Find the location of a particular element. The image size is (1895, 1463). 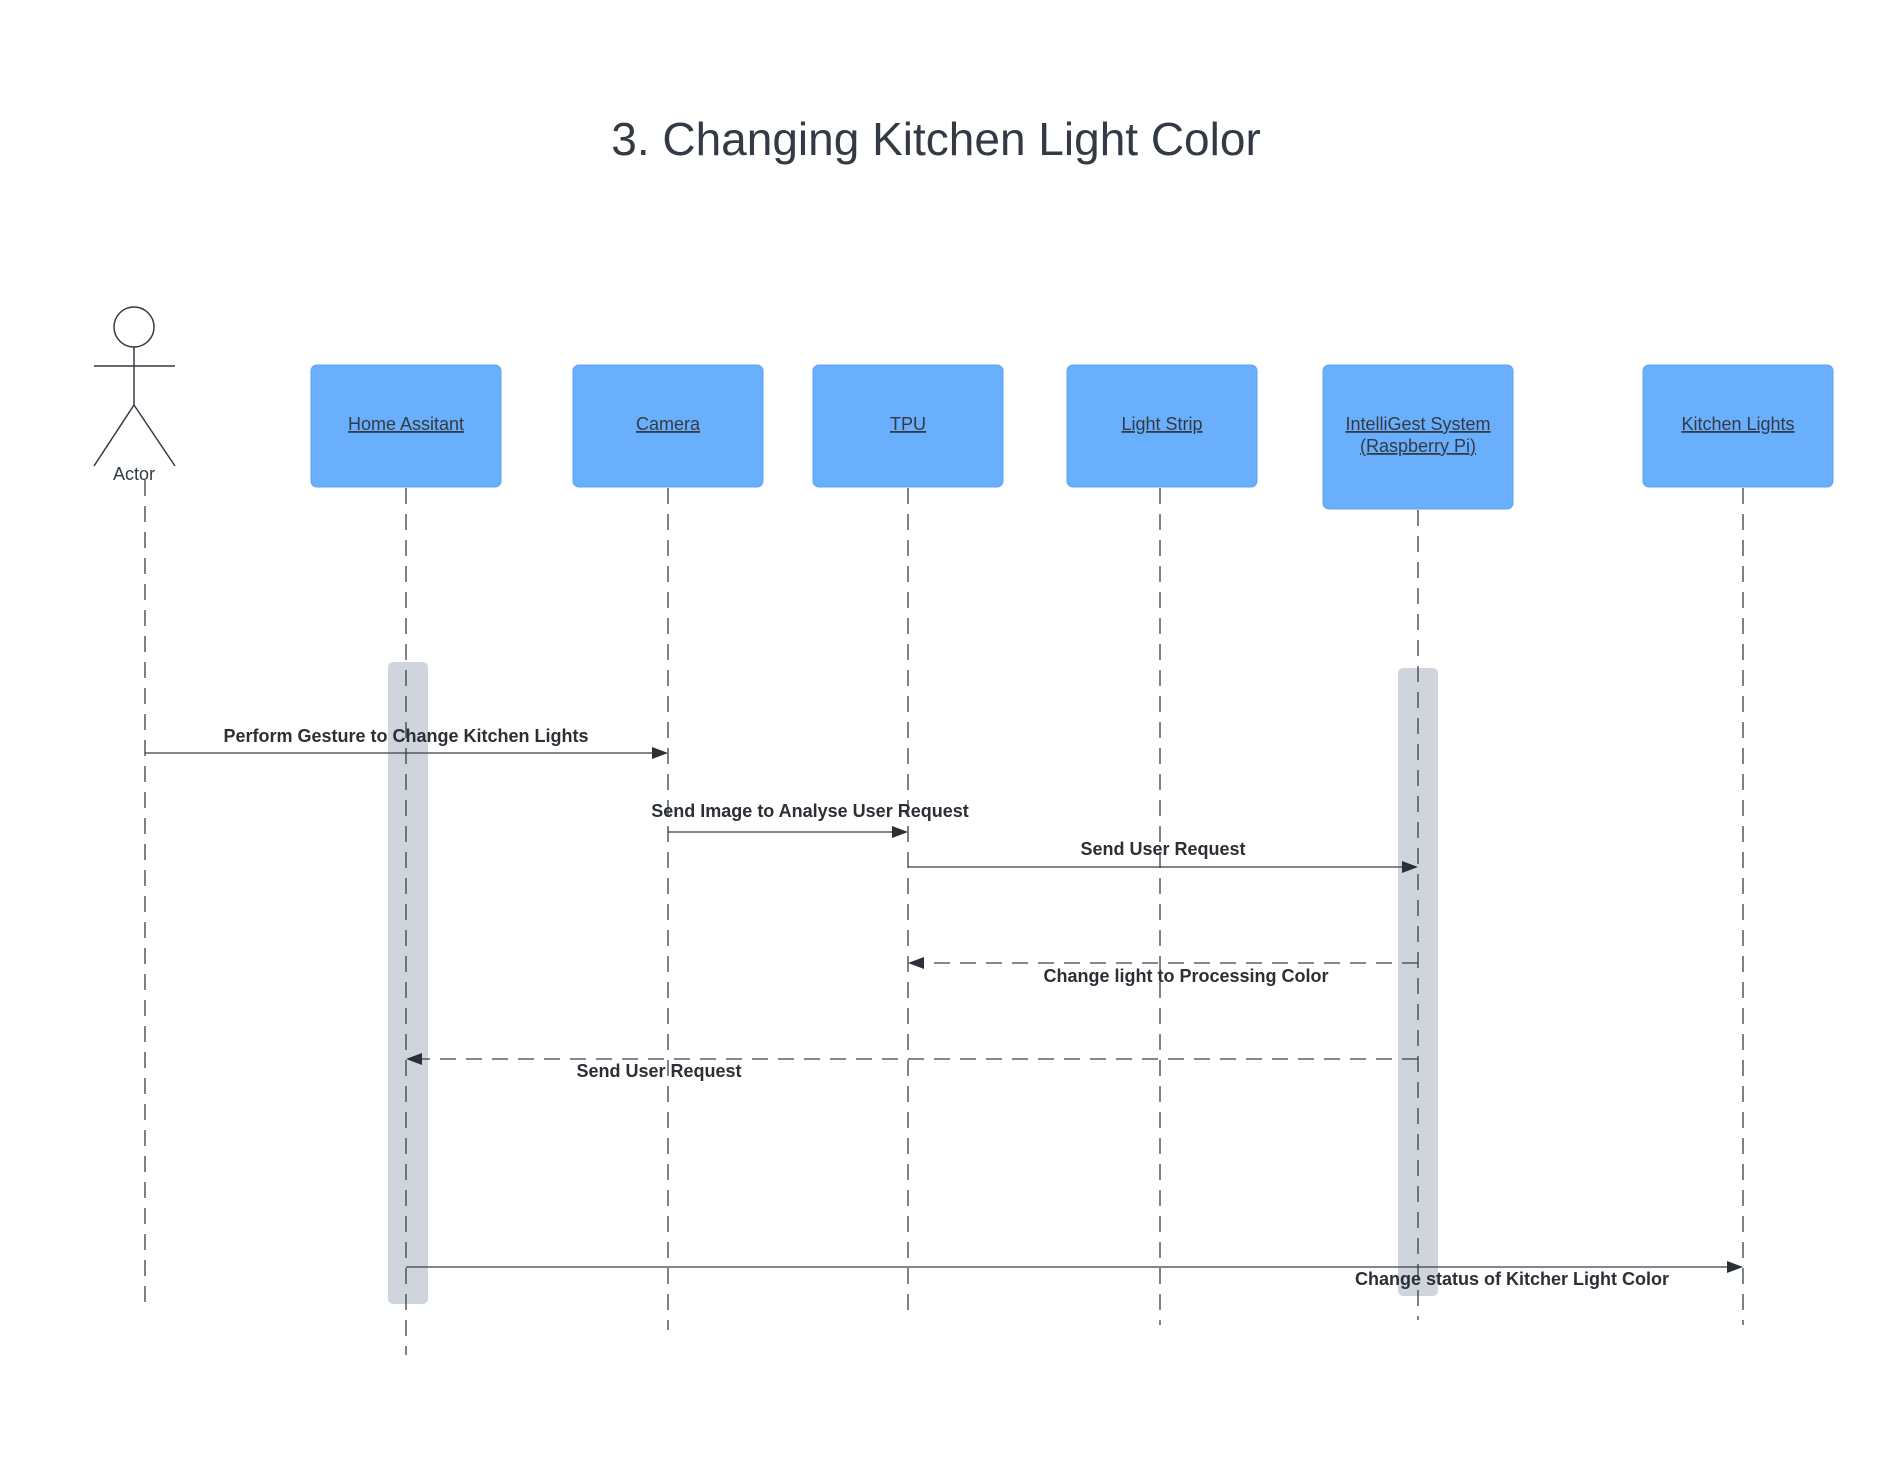

actor-head is located at coordinates (134, 327).